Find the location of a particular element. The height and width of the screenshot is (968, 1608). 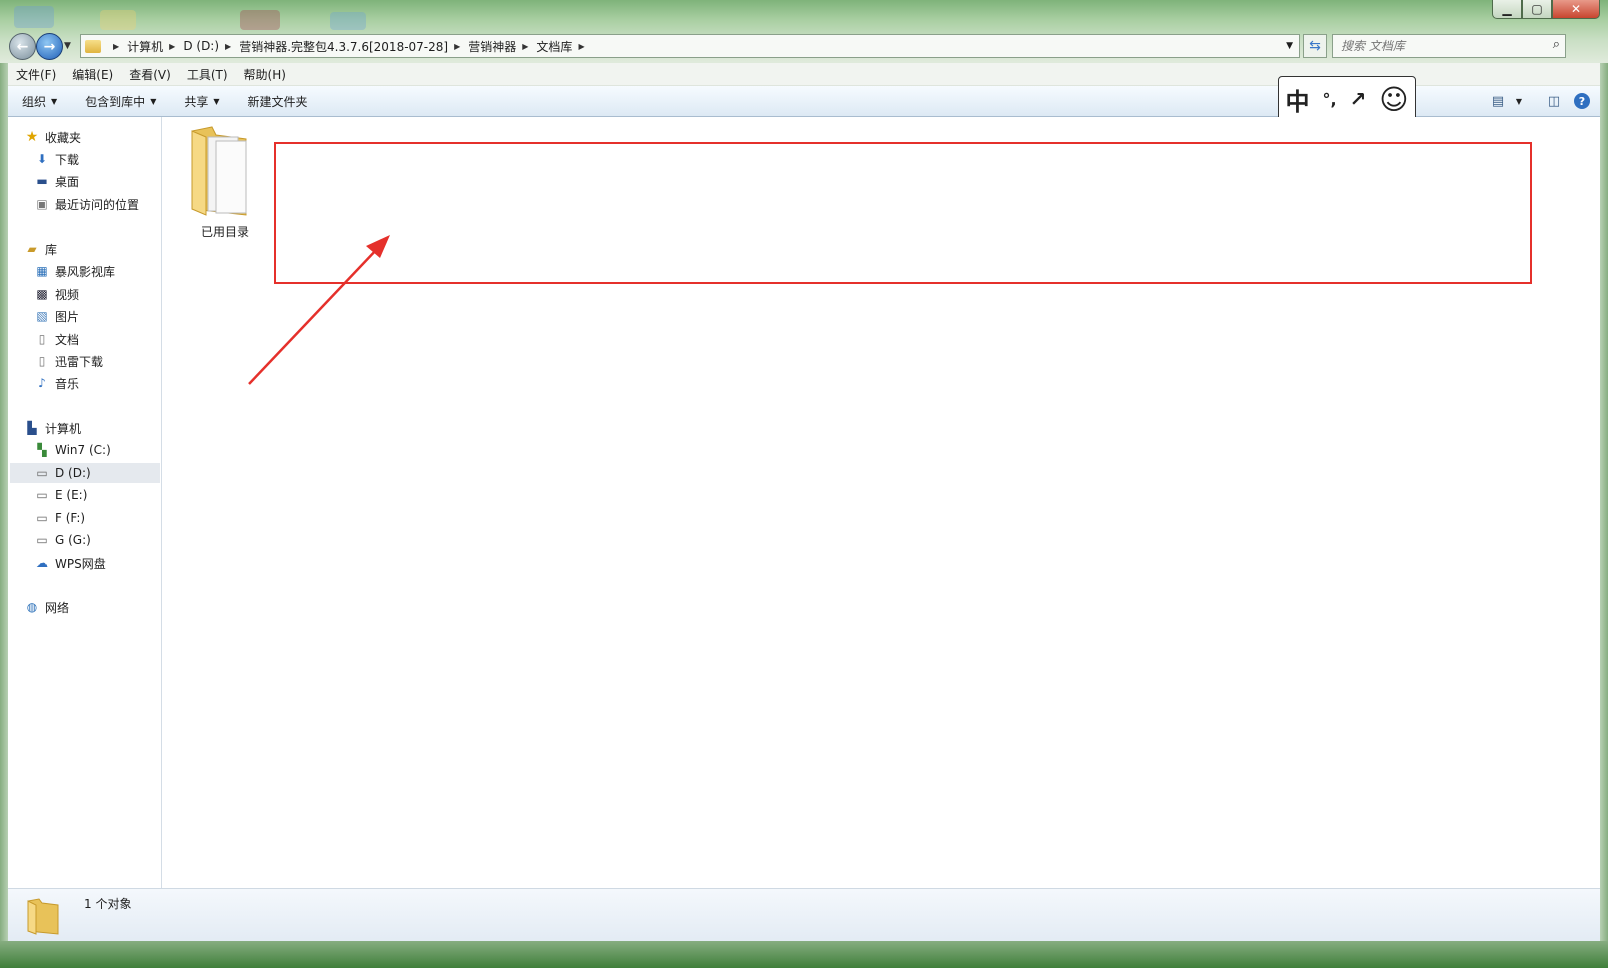

nav-item-downloads: ⬇ 下载 is located at coordinates (56, 159).